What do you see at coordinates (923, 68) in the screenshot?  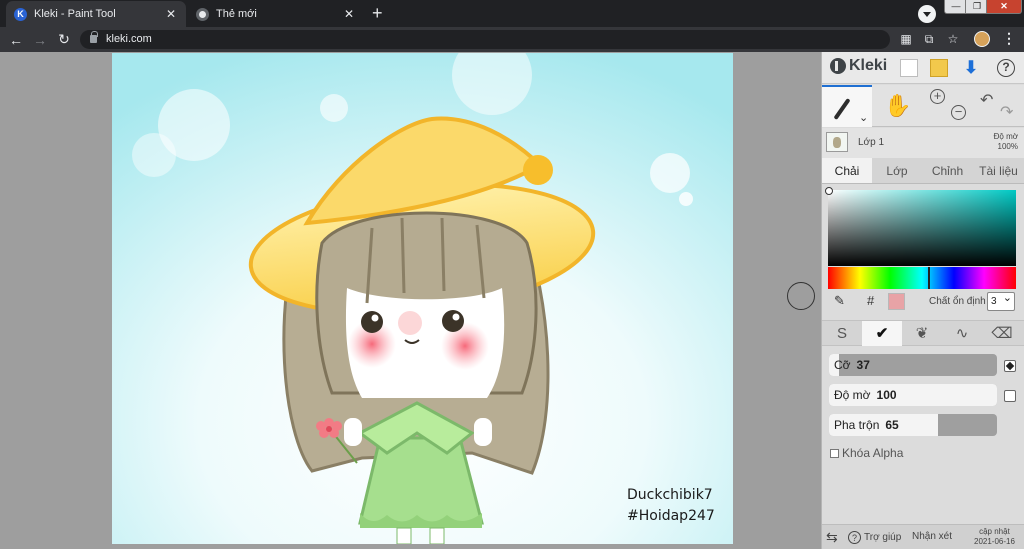 I see `panel-header: Kleki ⬇ ?` at bounding box center [923, 68].